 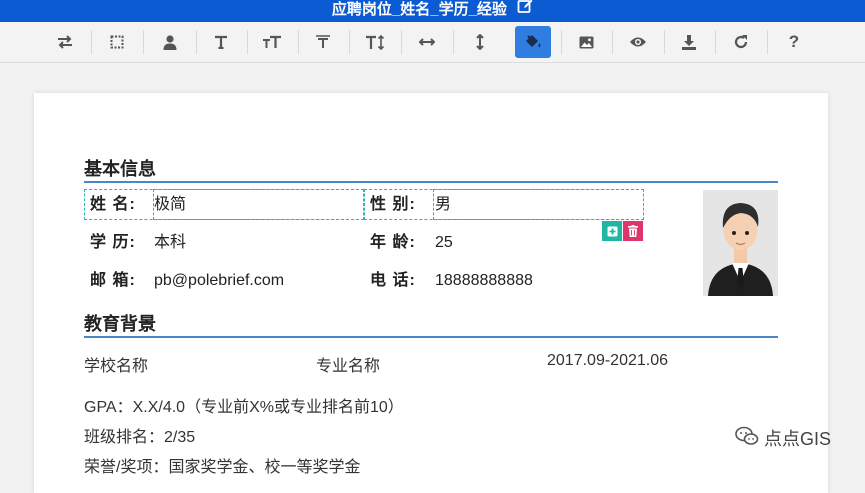 What do you see at coordinates (607, 361) in the screenshot?
I see `study-period: 2017.09-2021.06` at bounding box center [607, 361].